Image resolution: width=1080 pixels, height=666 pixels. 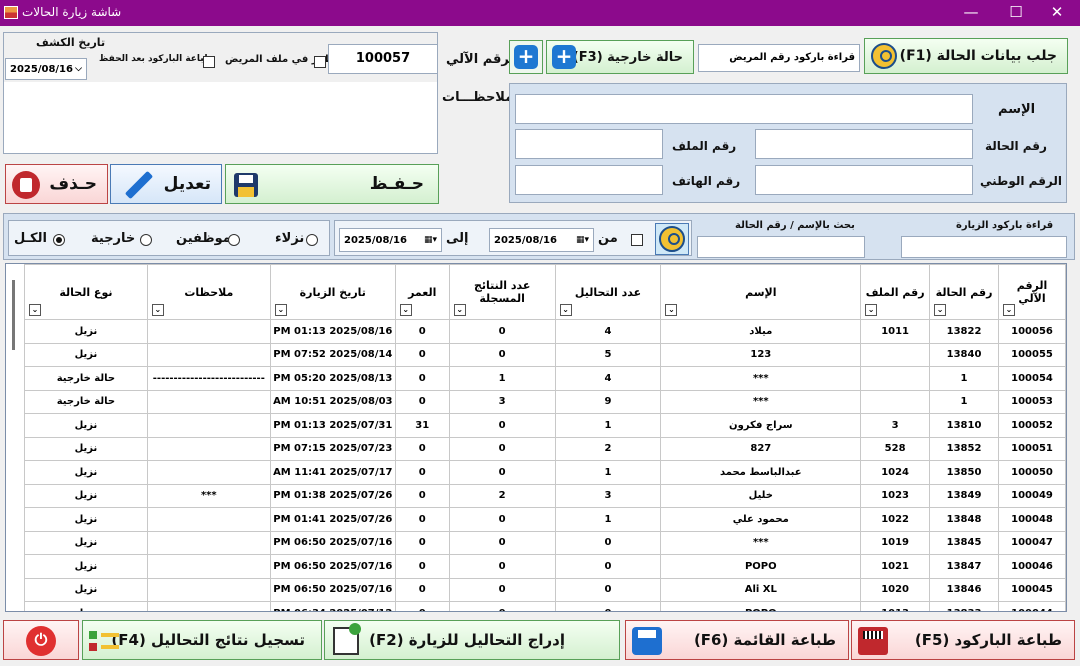 I want to click on radio-staff, so click(x=234, y=240).